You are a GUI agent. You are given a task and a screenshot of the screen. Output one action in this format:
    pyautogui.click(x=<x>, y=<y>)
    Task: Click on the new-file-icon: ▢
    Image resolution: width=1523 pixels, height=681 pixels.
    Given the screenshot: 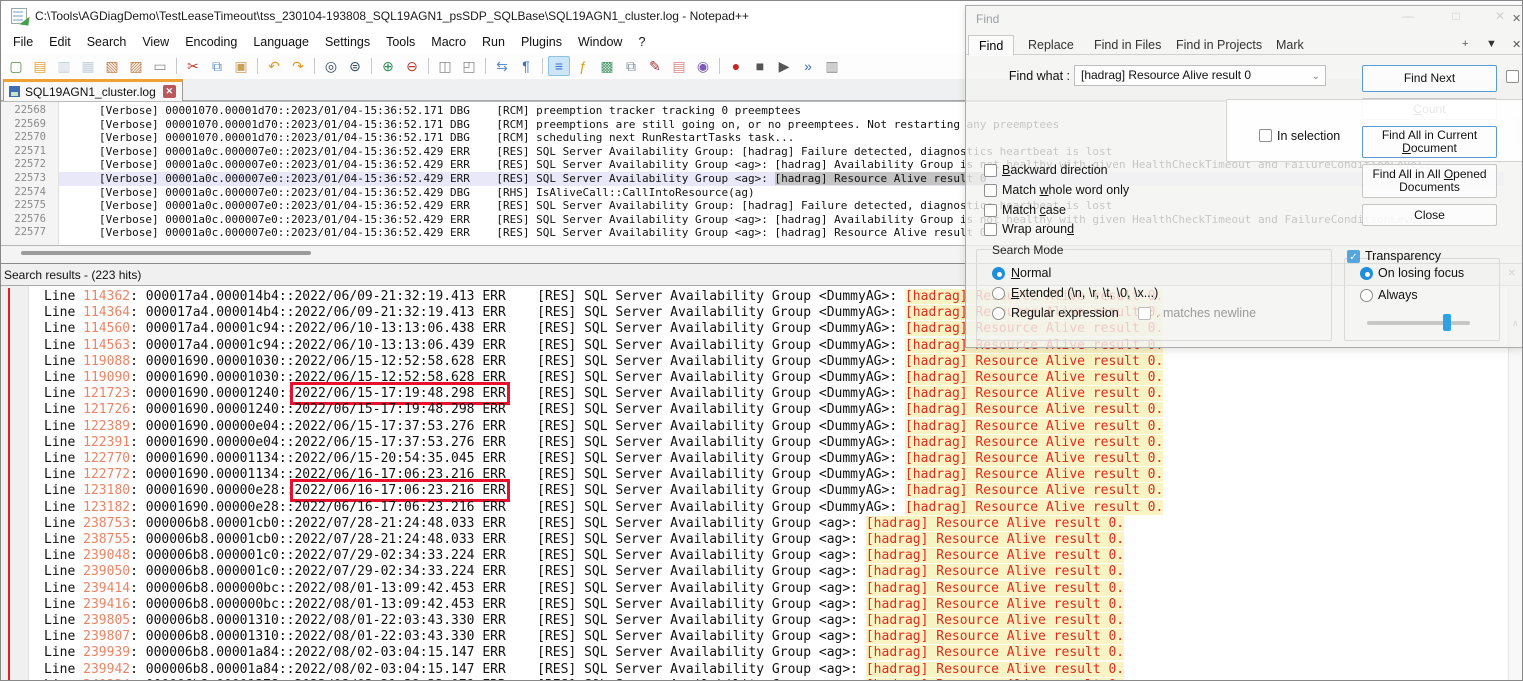 What is the action you would take?
    pyautogui.click(x=16, y=66)
    